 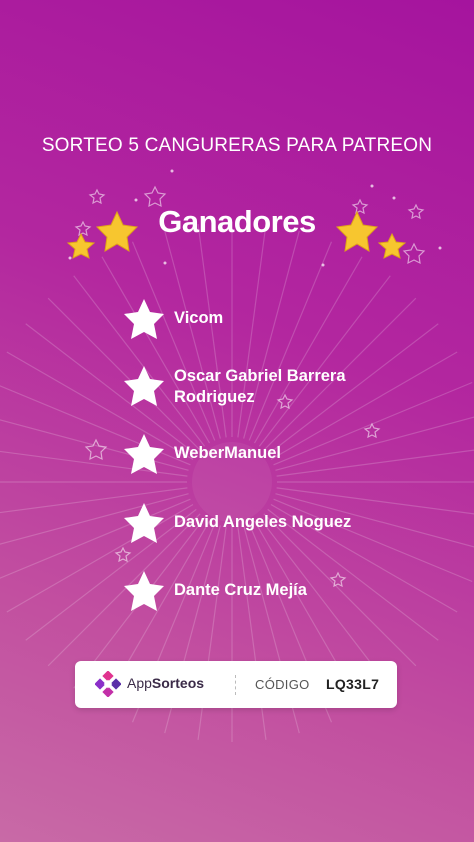 I want to click on footer-divider, so click(x=235, y=685).